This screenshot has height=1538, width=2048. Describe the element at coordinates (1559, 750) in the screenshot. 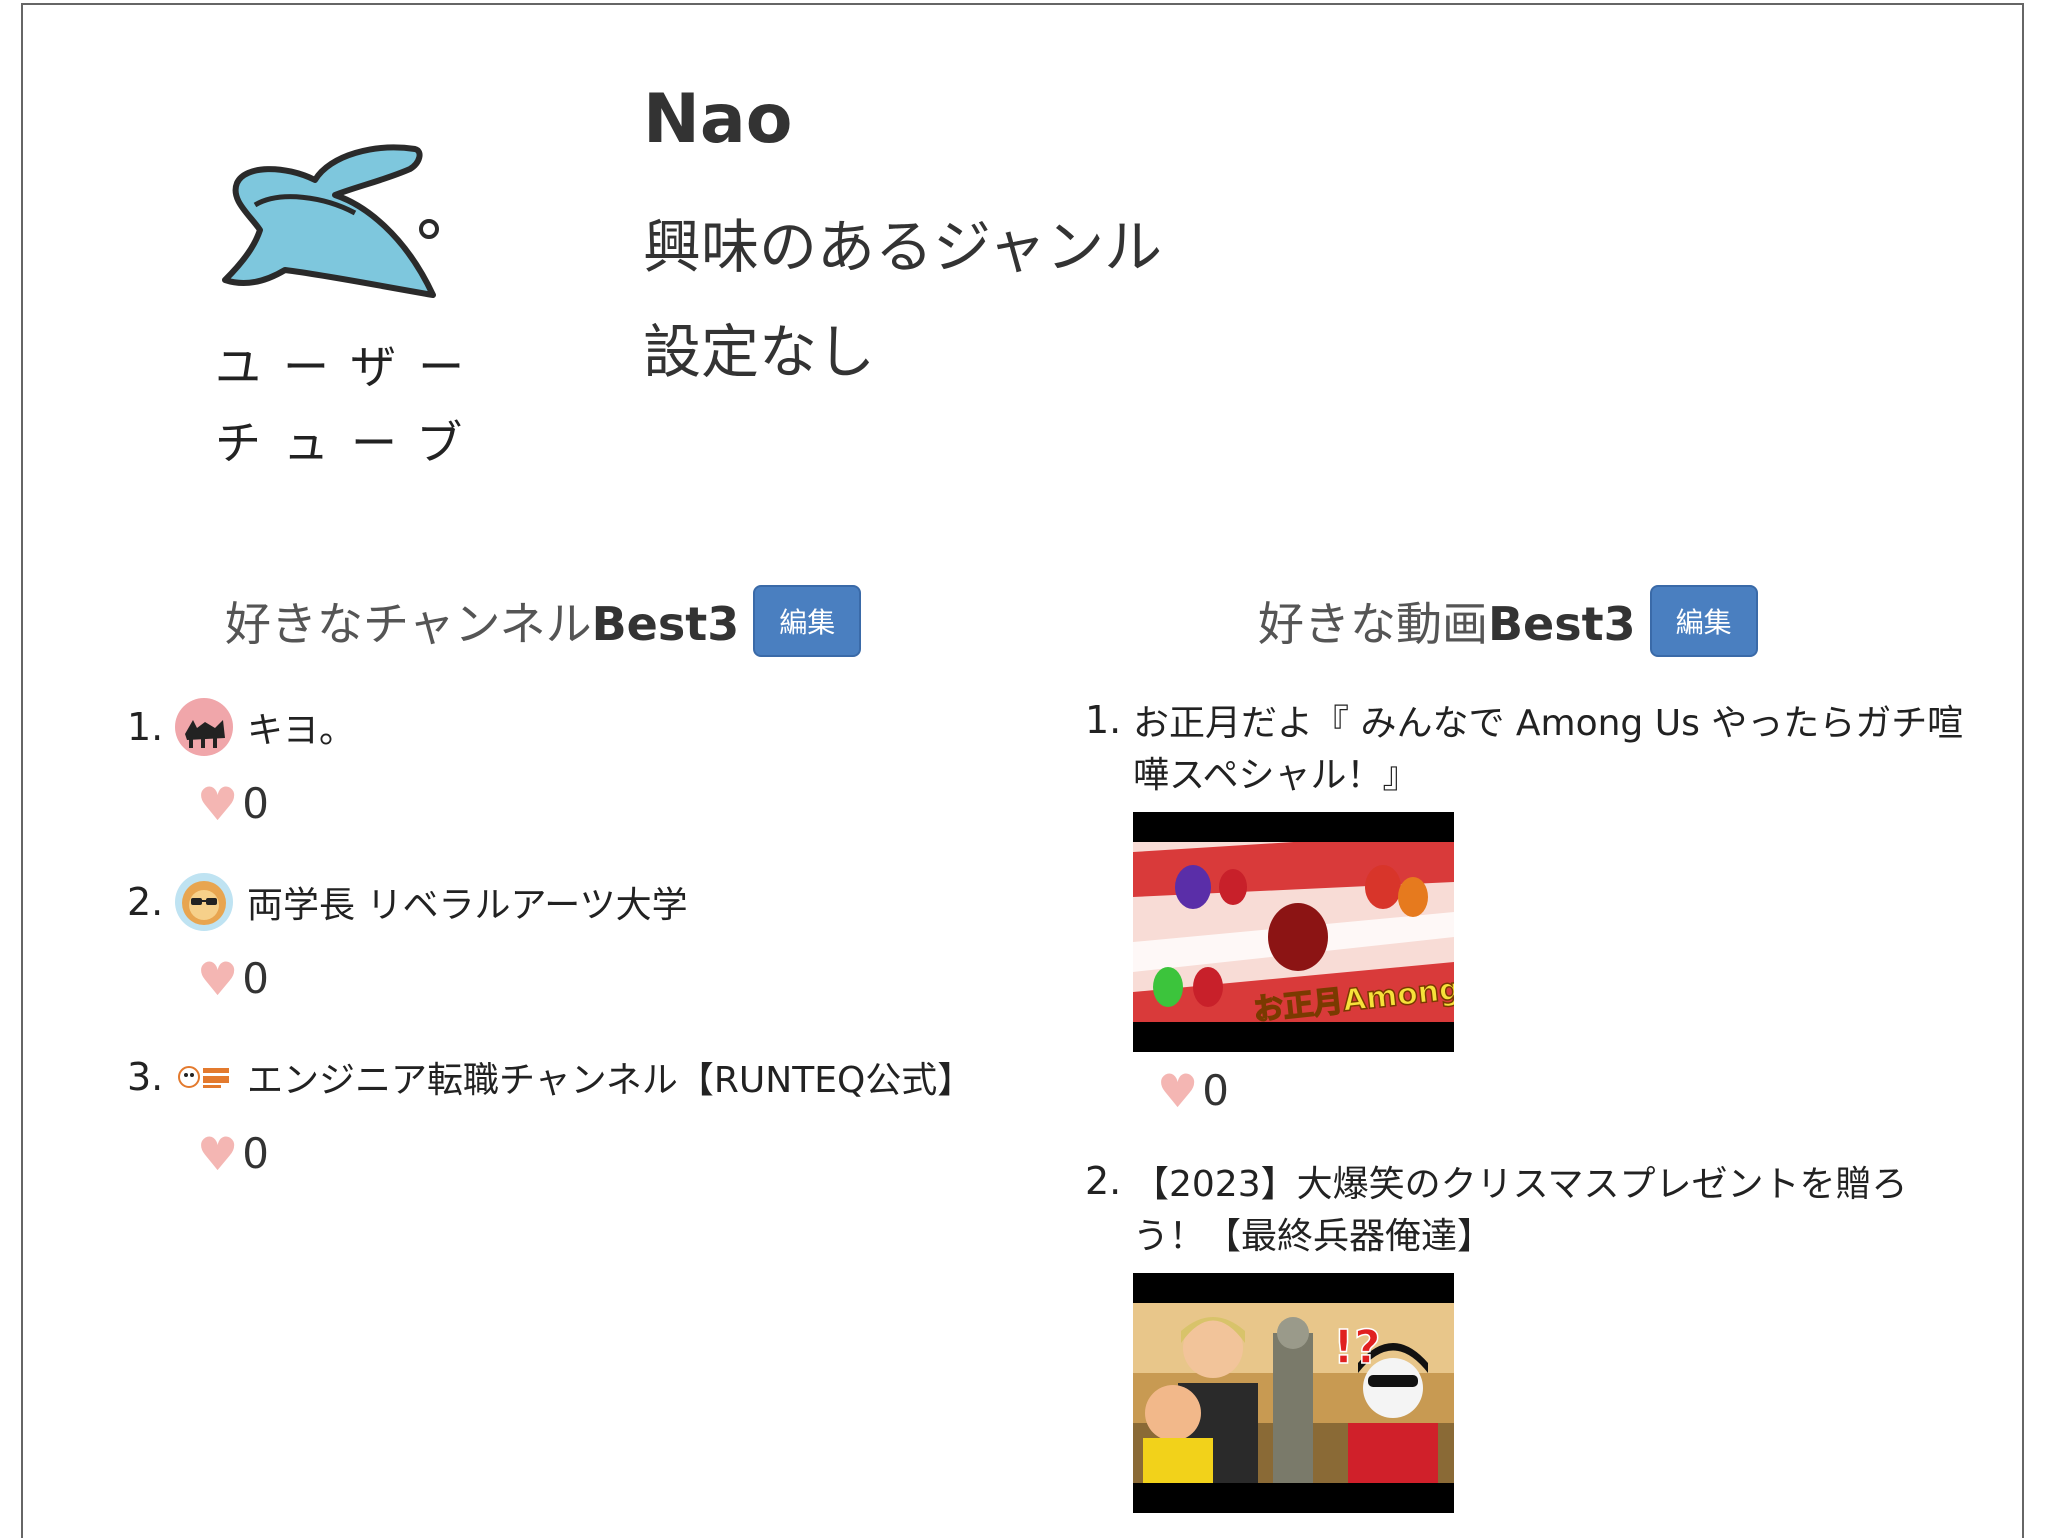

I see `video-title-link: お正月だよ『 みんなで Among Us やったらガチ喧嘩スペシャル！』` at that location.